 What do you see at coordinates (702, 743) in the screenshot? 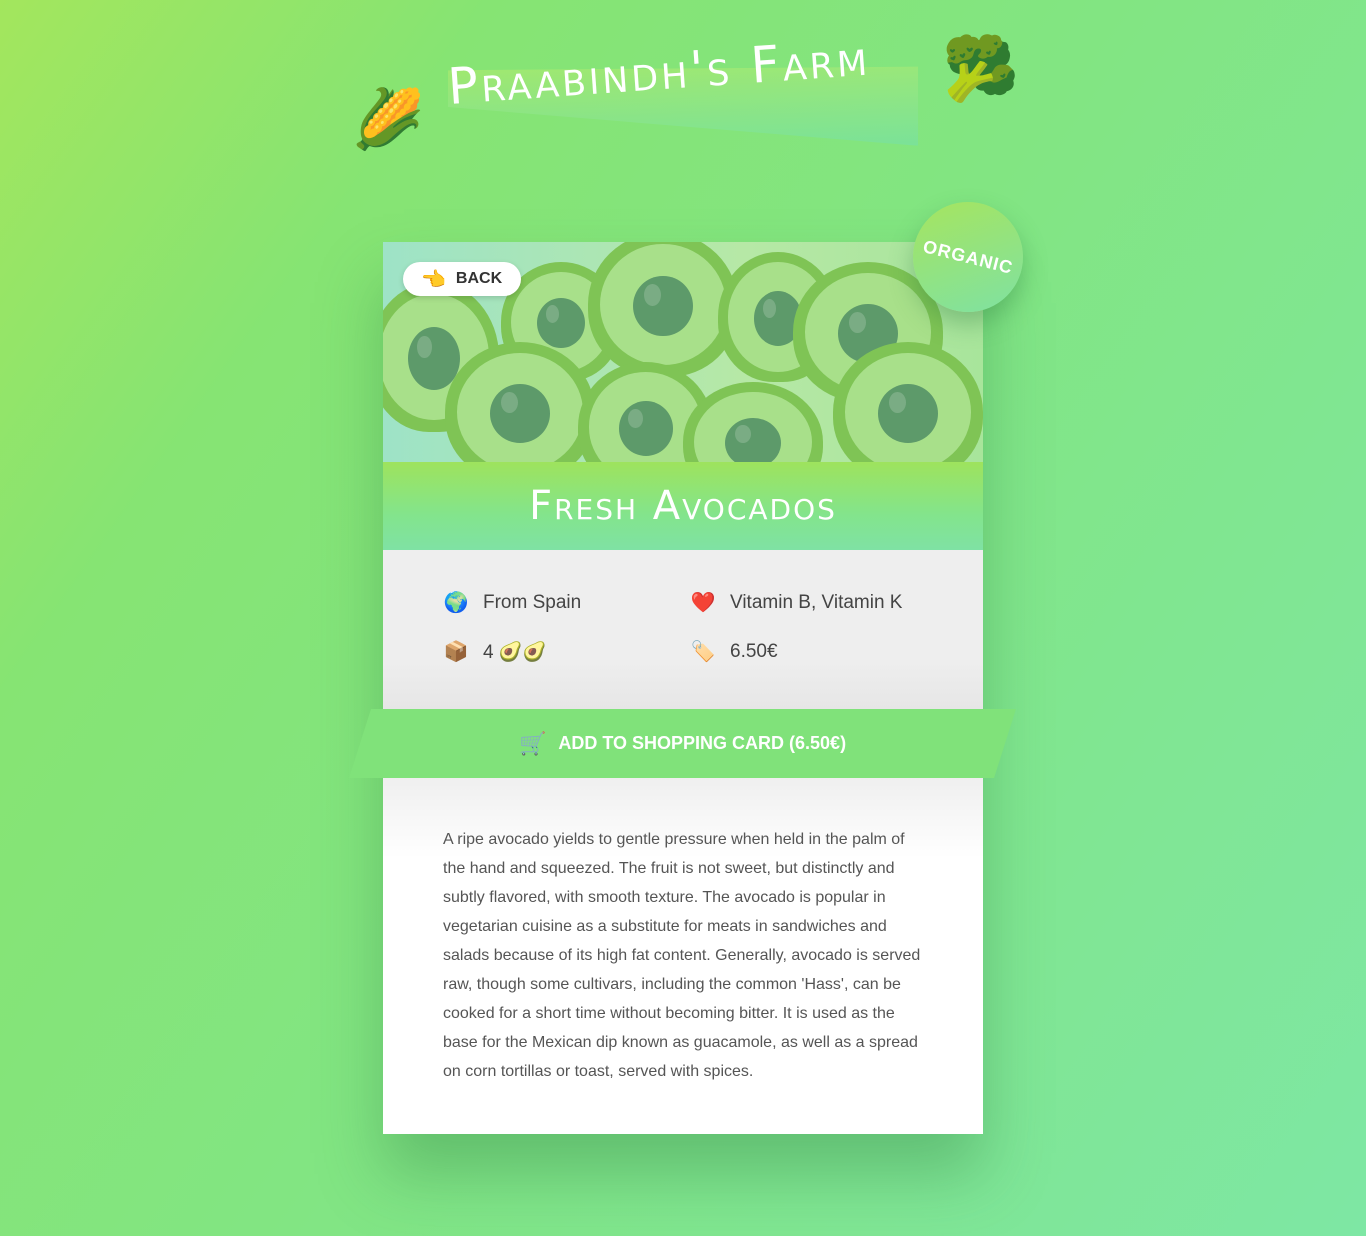
I see `add-to-cart-label: ADD TO SHOPPING CARD (6.50€)` at bounding box center [702, 743].